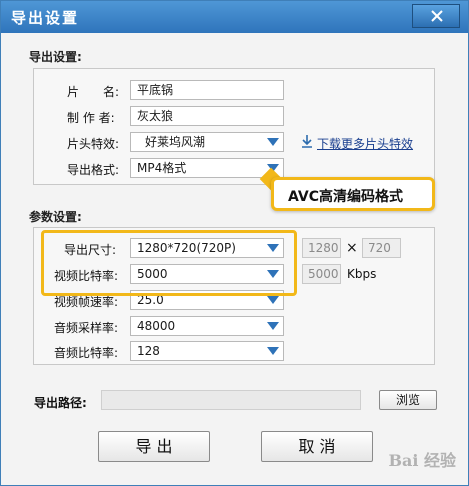 The width and height of the screenshot is (469, 486). I want to click on callout-text: AVC高清编码格式, so click(345, 197).